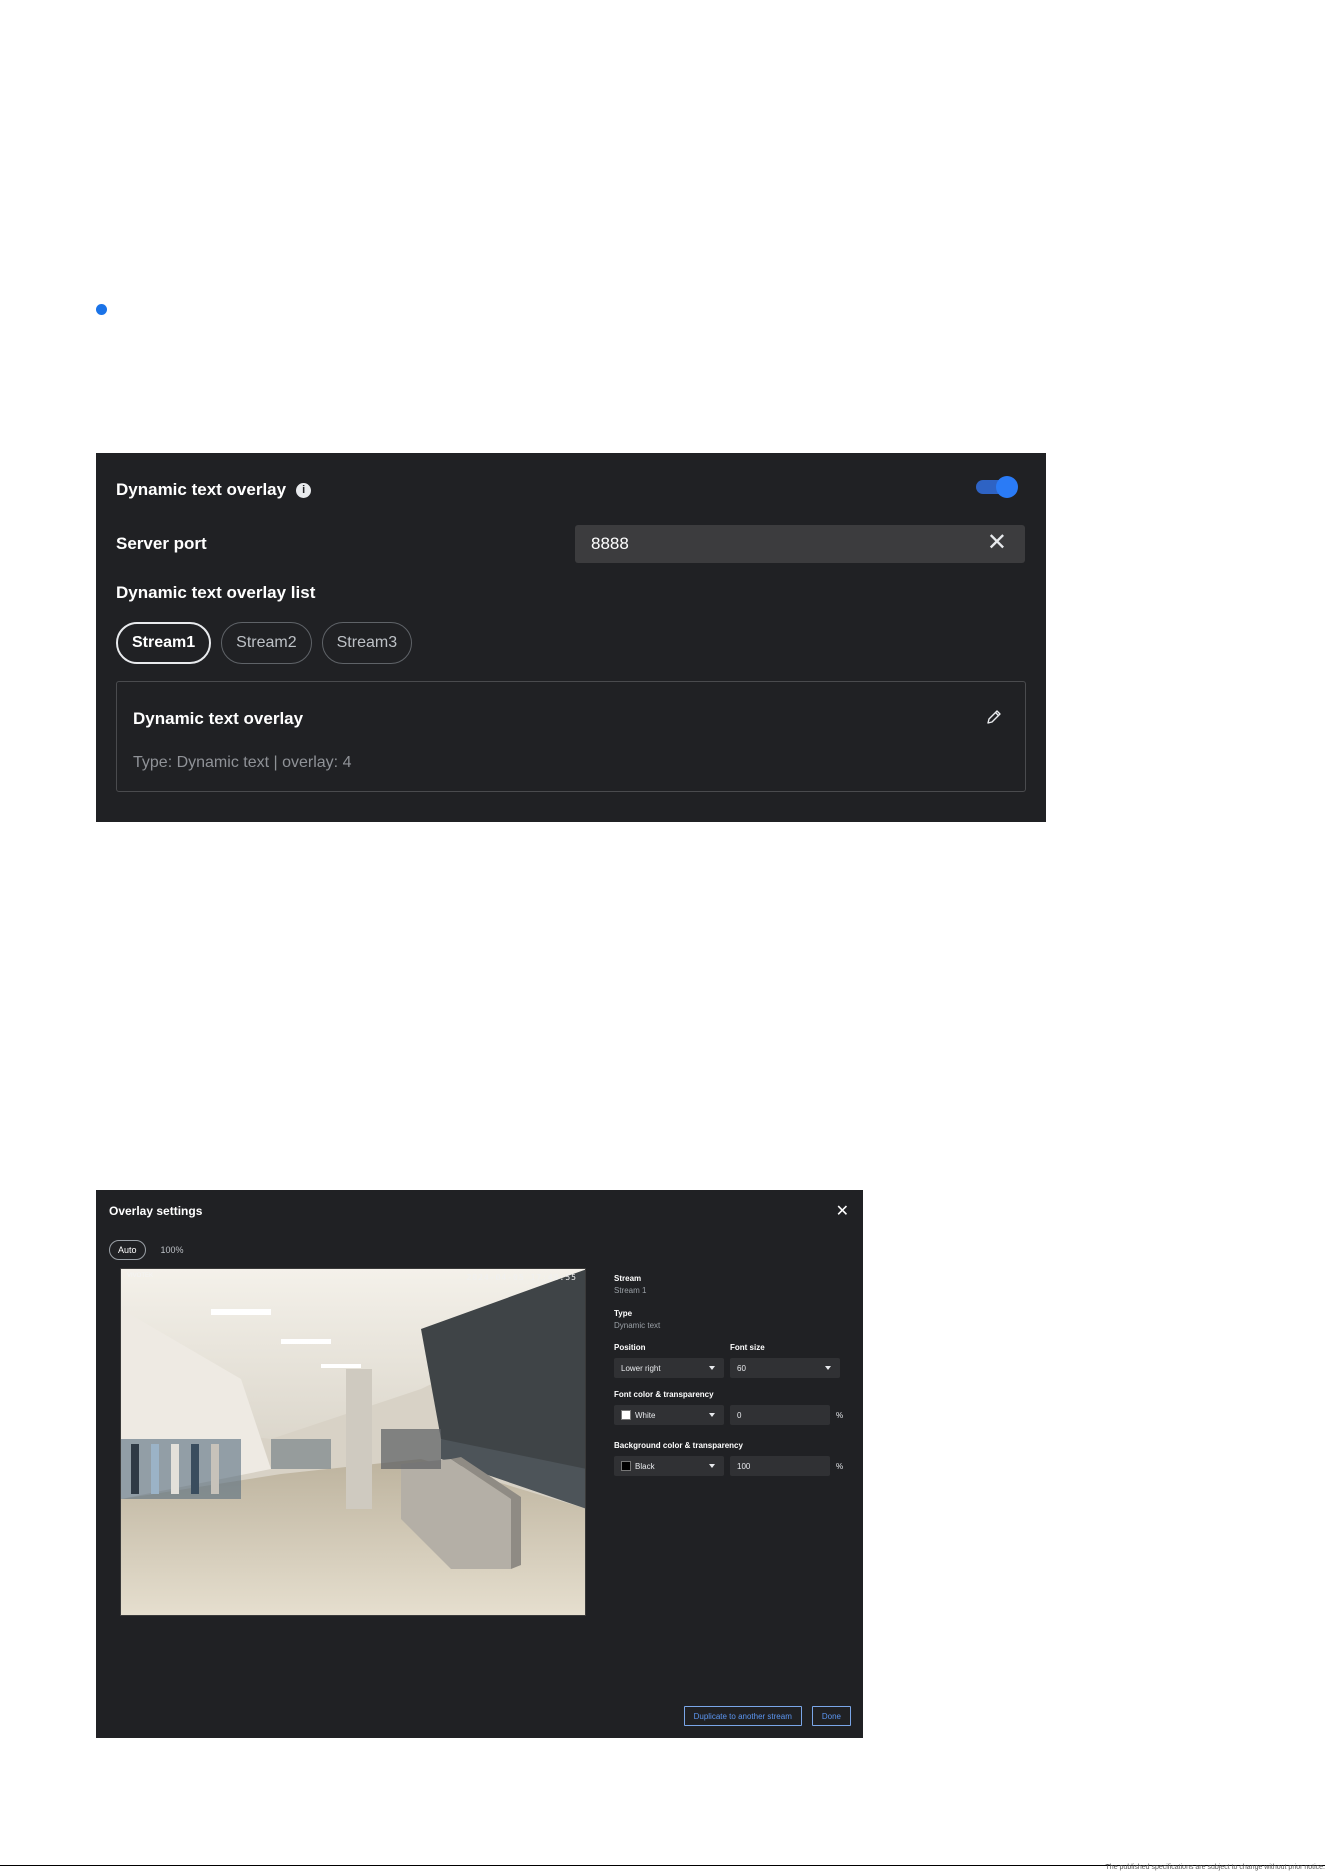 Image resolution: width=1325 pixels, height=1872 pixels. I want to click on overlay-toggle, so click(997, 487).